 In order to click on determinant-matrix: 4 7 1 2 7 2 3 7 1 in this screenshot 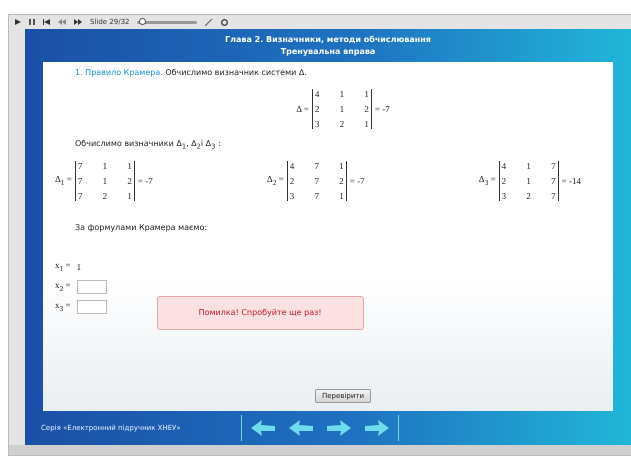, I will do `click(316, 180)`.